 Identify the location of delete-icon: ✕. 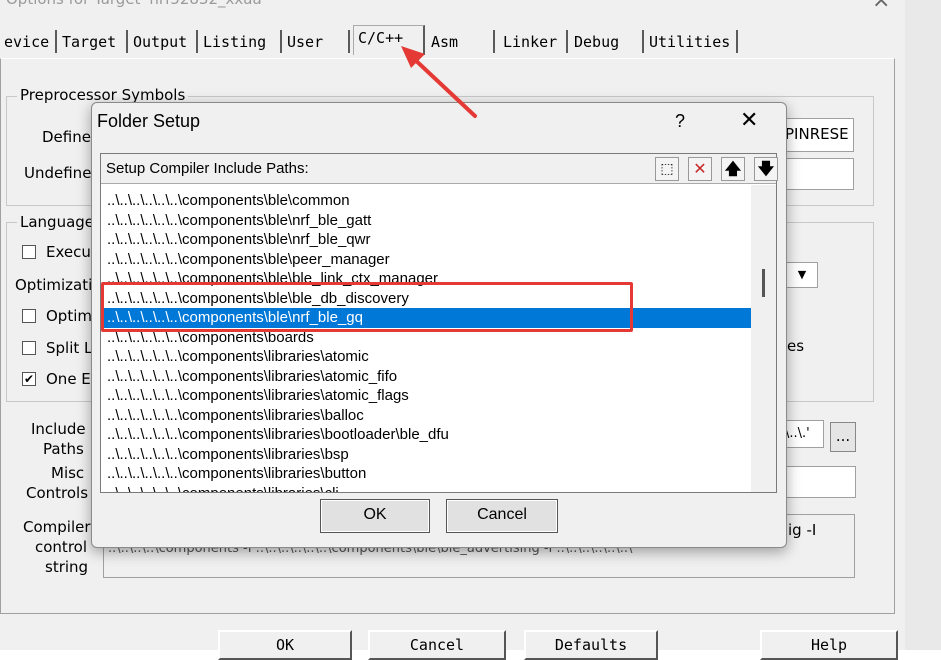
(700, 169).